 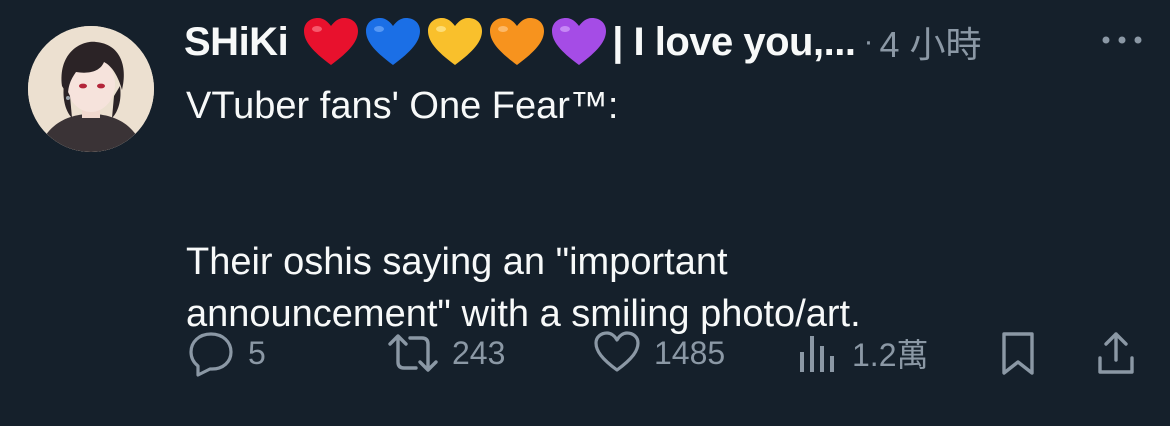 What do you see at coordinates (617, 351) in the screenshot?
I see `heart-outline-icon` at bounding box center [617, 351].